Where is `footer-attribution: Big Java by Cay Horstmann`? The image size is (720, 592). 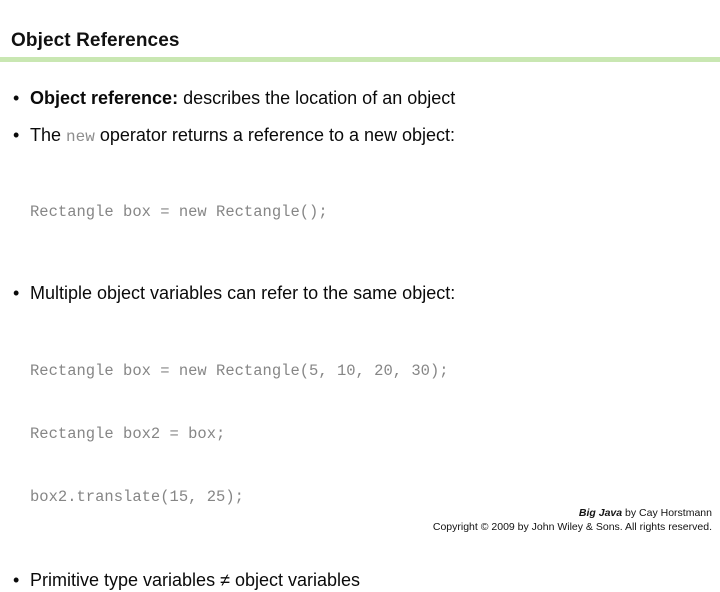 footer-attribution: Big Java by Cay Horstmann is located at coordinates (572, 513).